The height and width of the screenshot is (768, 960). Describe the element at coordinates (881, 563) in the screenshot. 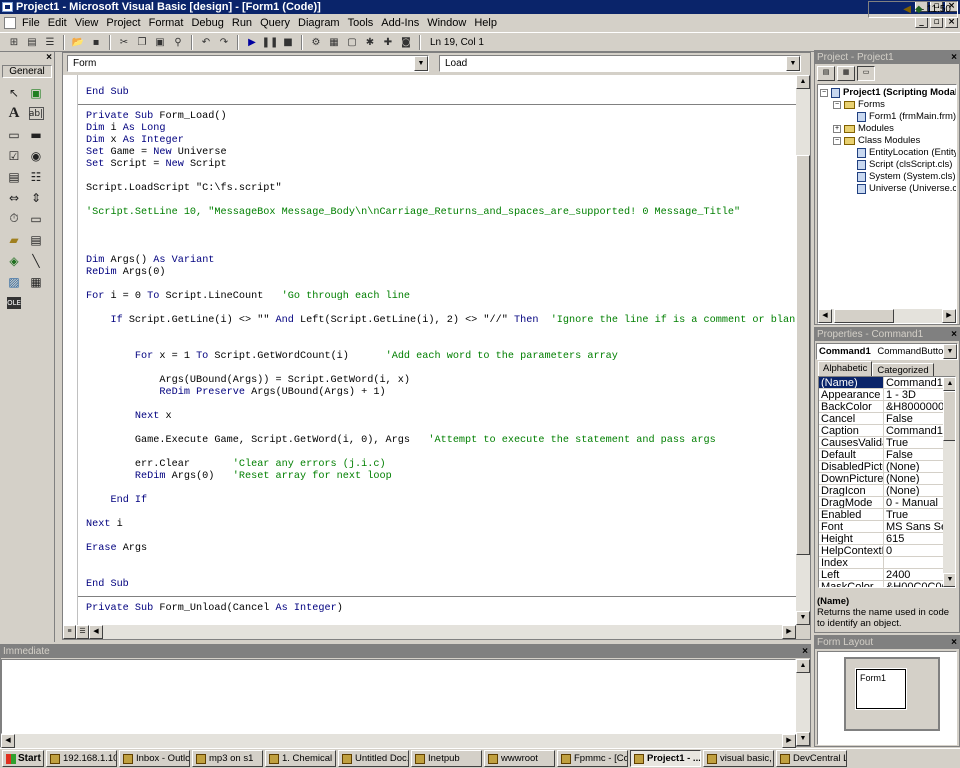

I see `property-row: Index` at that location.